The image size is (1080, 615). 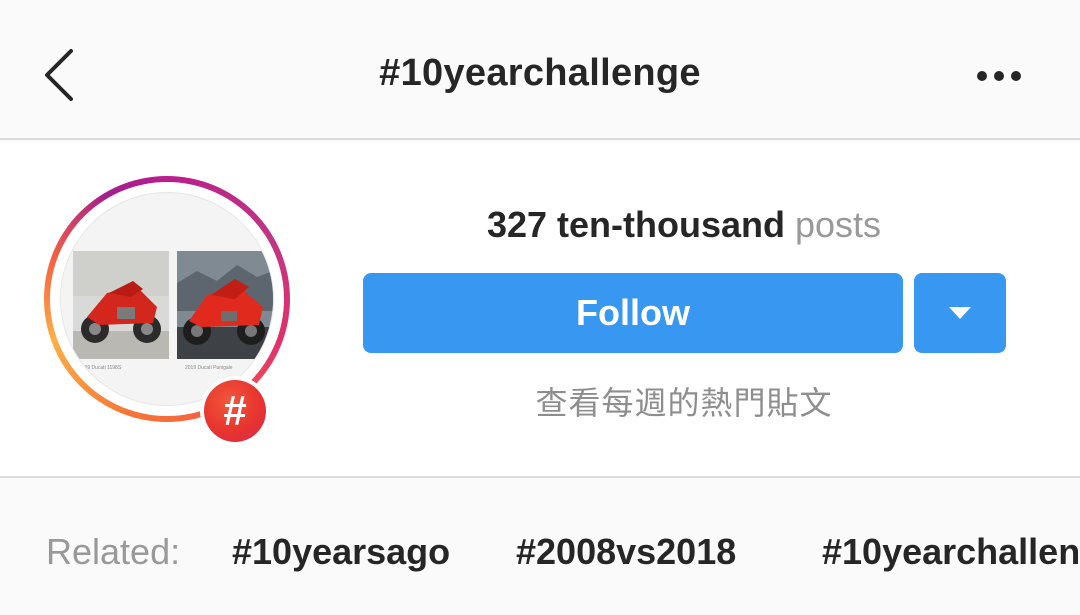 What do you see at coordinates (225, 305) in the screenshot?
I see `motorcycle-photo-2019` at bounding box center [225, 305].